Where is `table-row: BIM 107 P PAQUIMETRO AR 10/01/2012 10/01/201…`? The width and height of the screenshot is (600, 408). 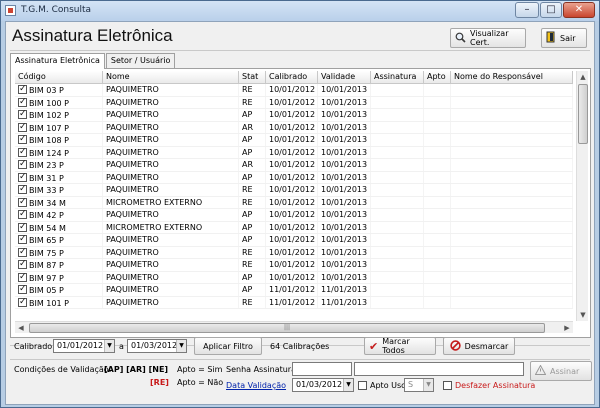 table-row: BIM 107 P PAQUIMETRO AR 10/01/2012 10/01/201… is located at coordinates (294, 127).